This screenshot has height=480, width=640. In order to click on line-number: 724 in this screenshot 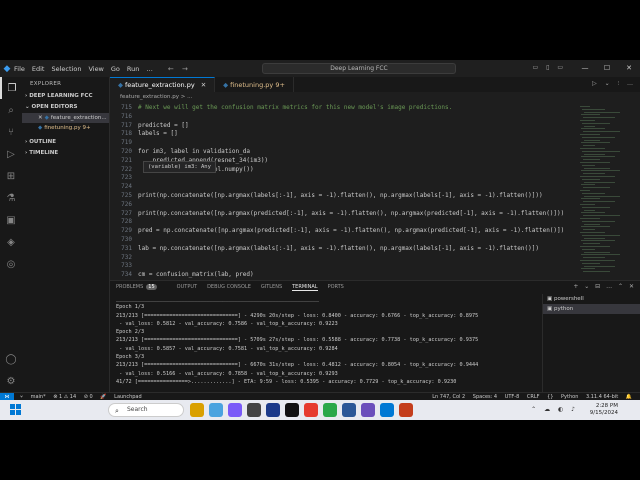, I will do `click(126, 187)`.